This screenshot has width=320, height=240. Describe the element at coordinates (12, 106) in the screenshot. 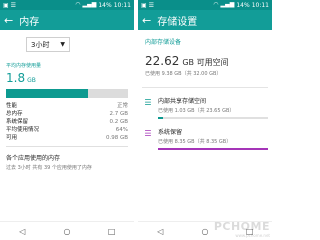

I see `stat-label: 性能` at that location.